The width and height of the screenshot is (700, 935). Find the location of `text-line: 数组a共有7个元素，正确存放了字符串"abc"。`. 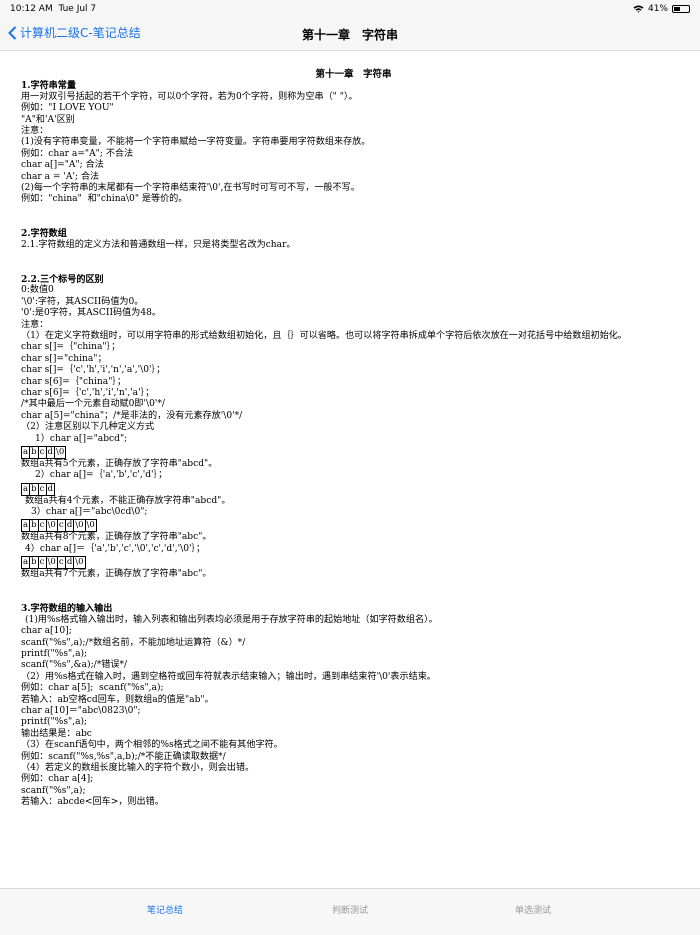

text-line: 数组a共有7个元素，正确存放了字符串"abc"。 is located at coordinates (116, 574).